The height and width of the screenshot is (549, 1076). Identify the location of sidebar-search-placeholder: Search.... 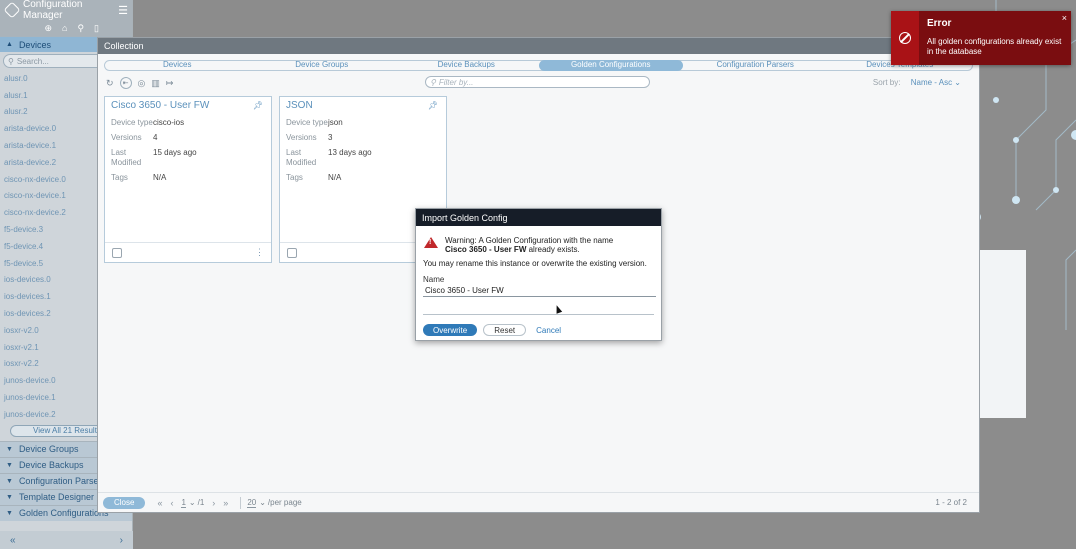
(32, 61).